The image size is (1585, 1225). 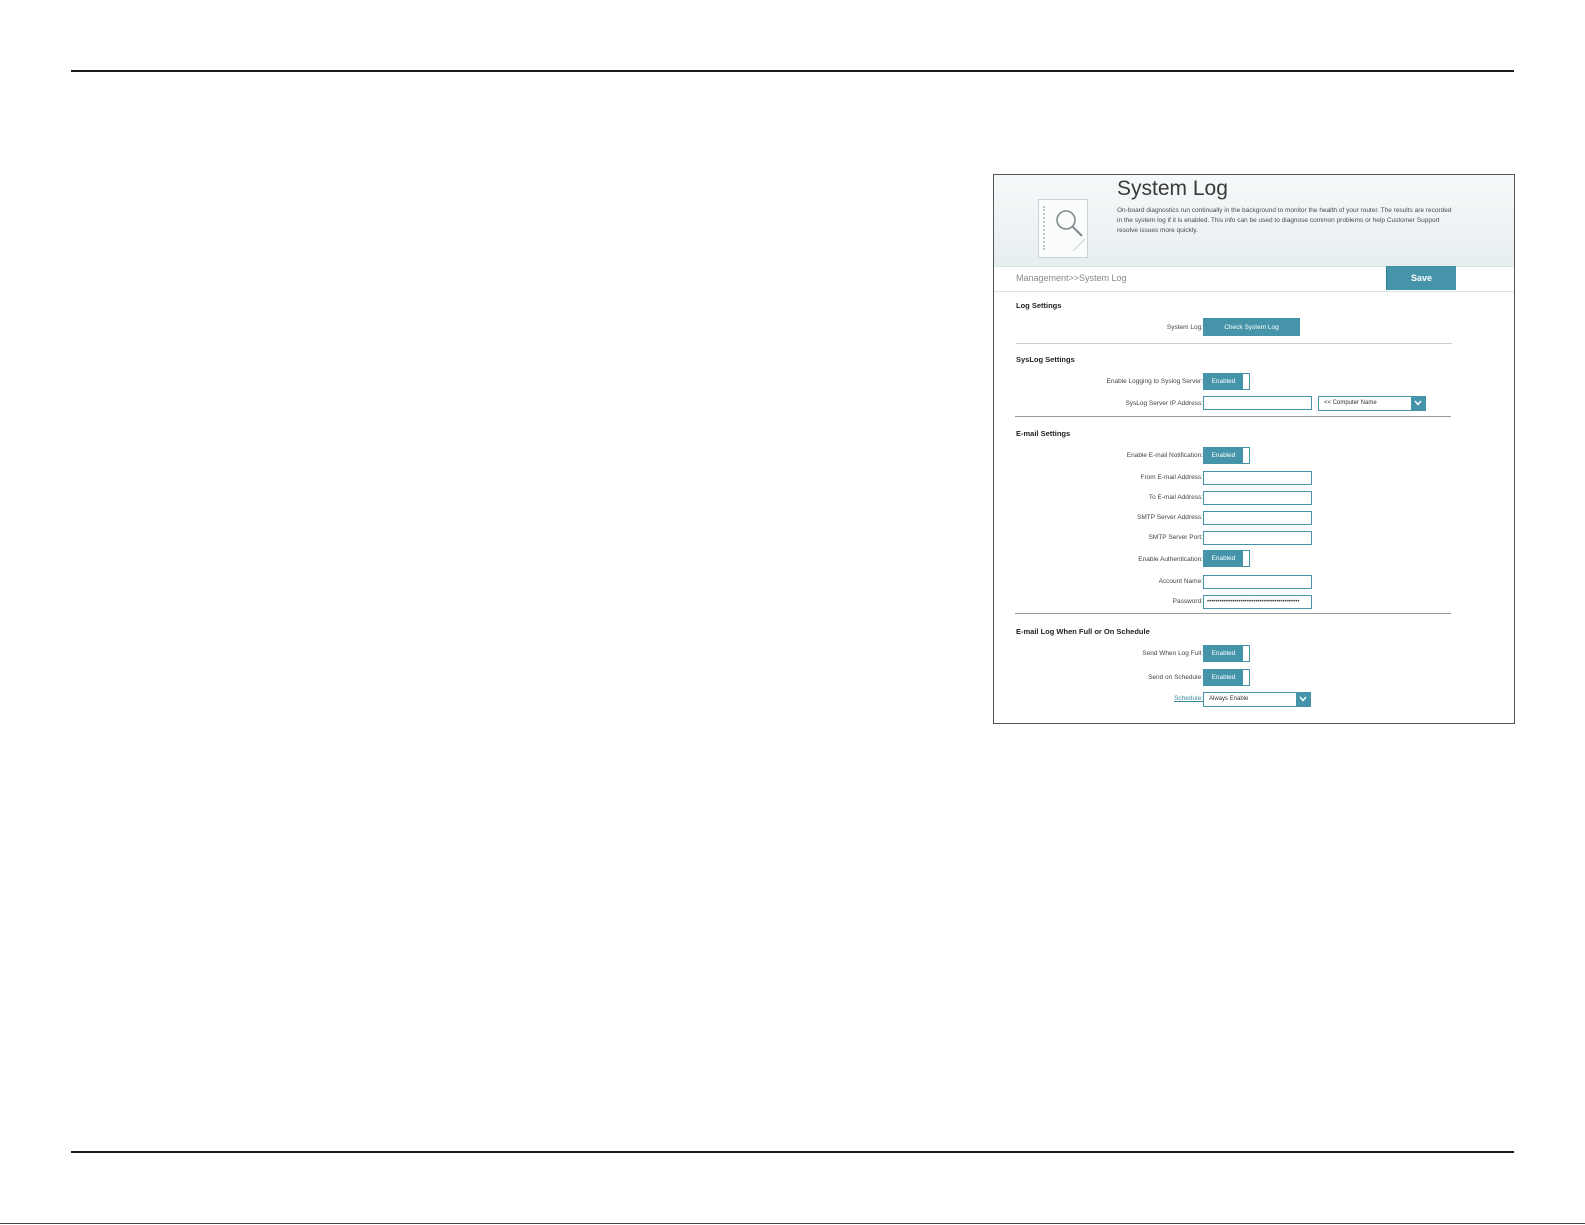 I want to click on enable-email-toggle: Enabled, so click(x=1226, y=455).